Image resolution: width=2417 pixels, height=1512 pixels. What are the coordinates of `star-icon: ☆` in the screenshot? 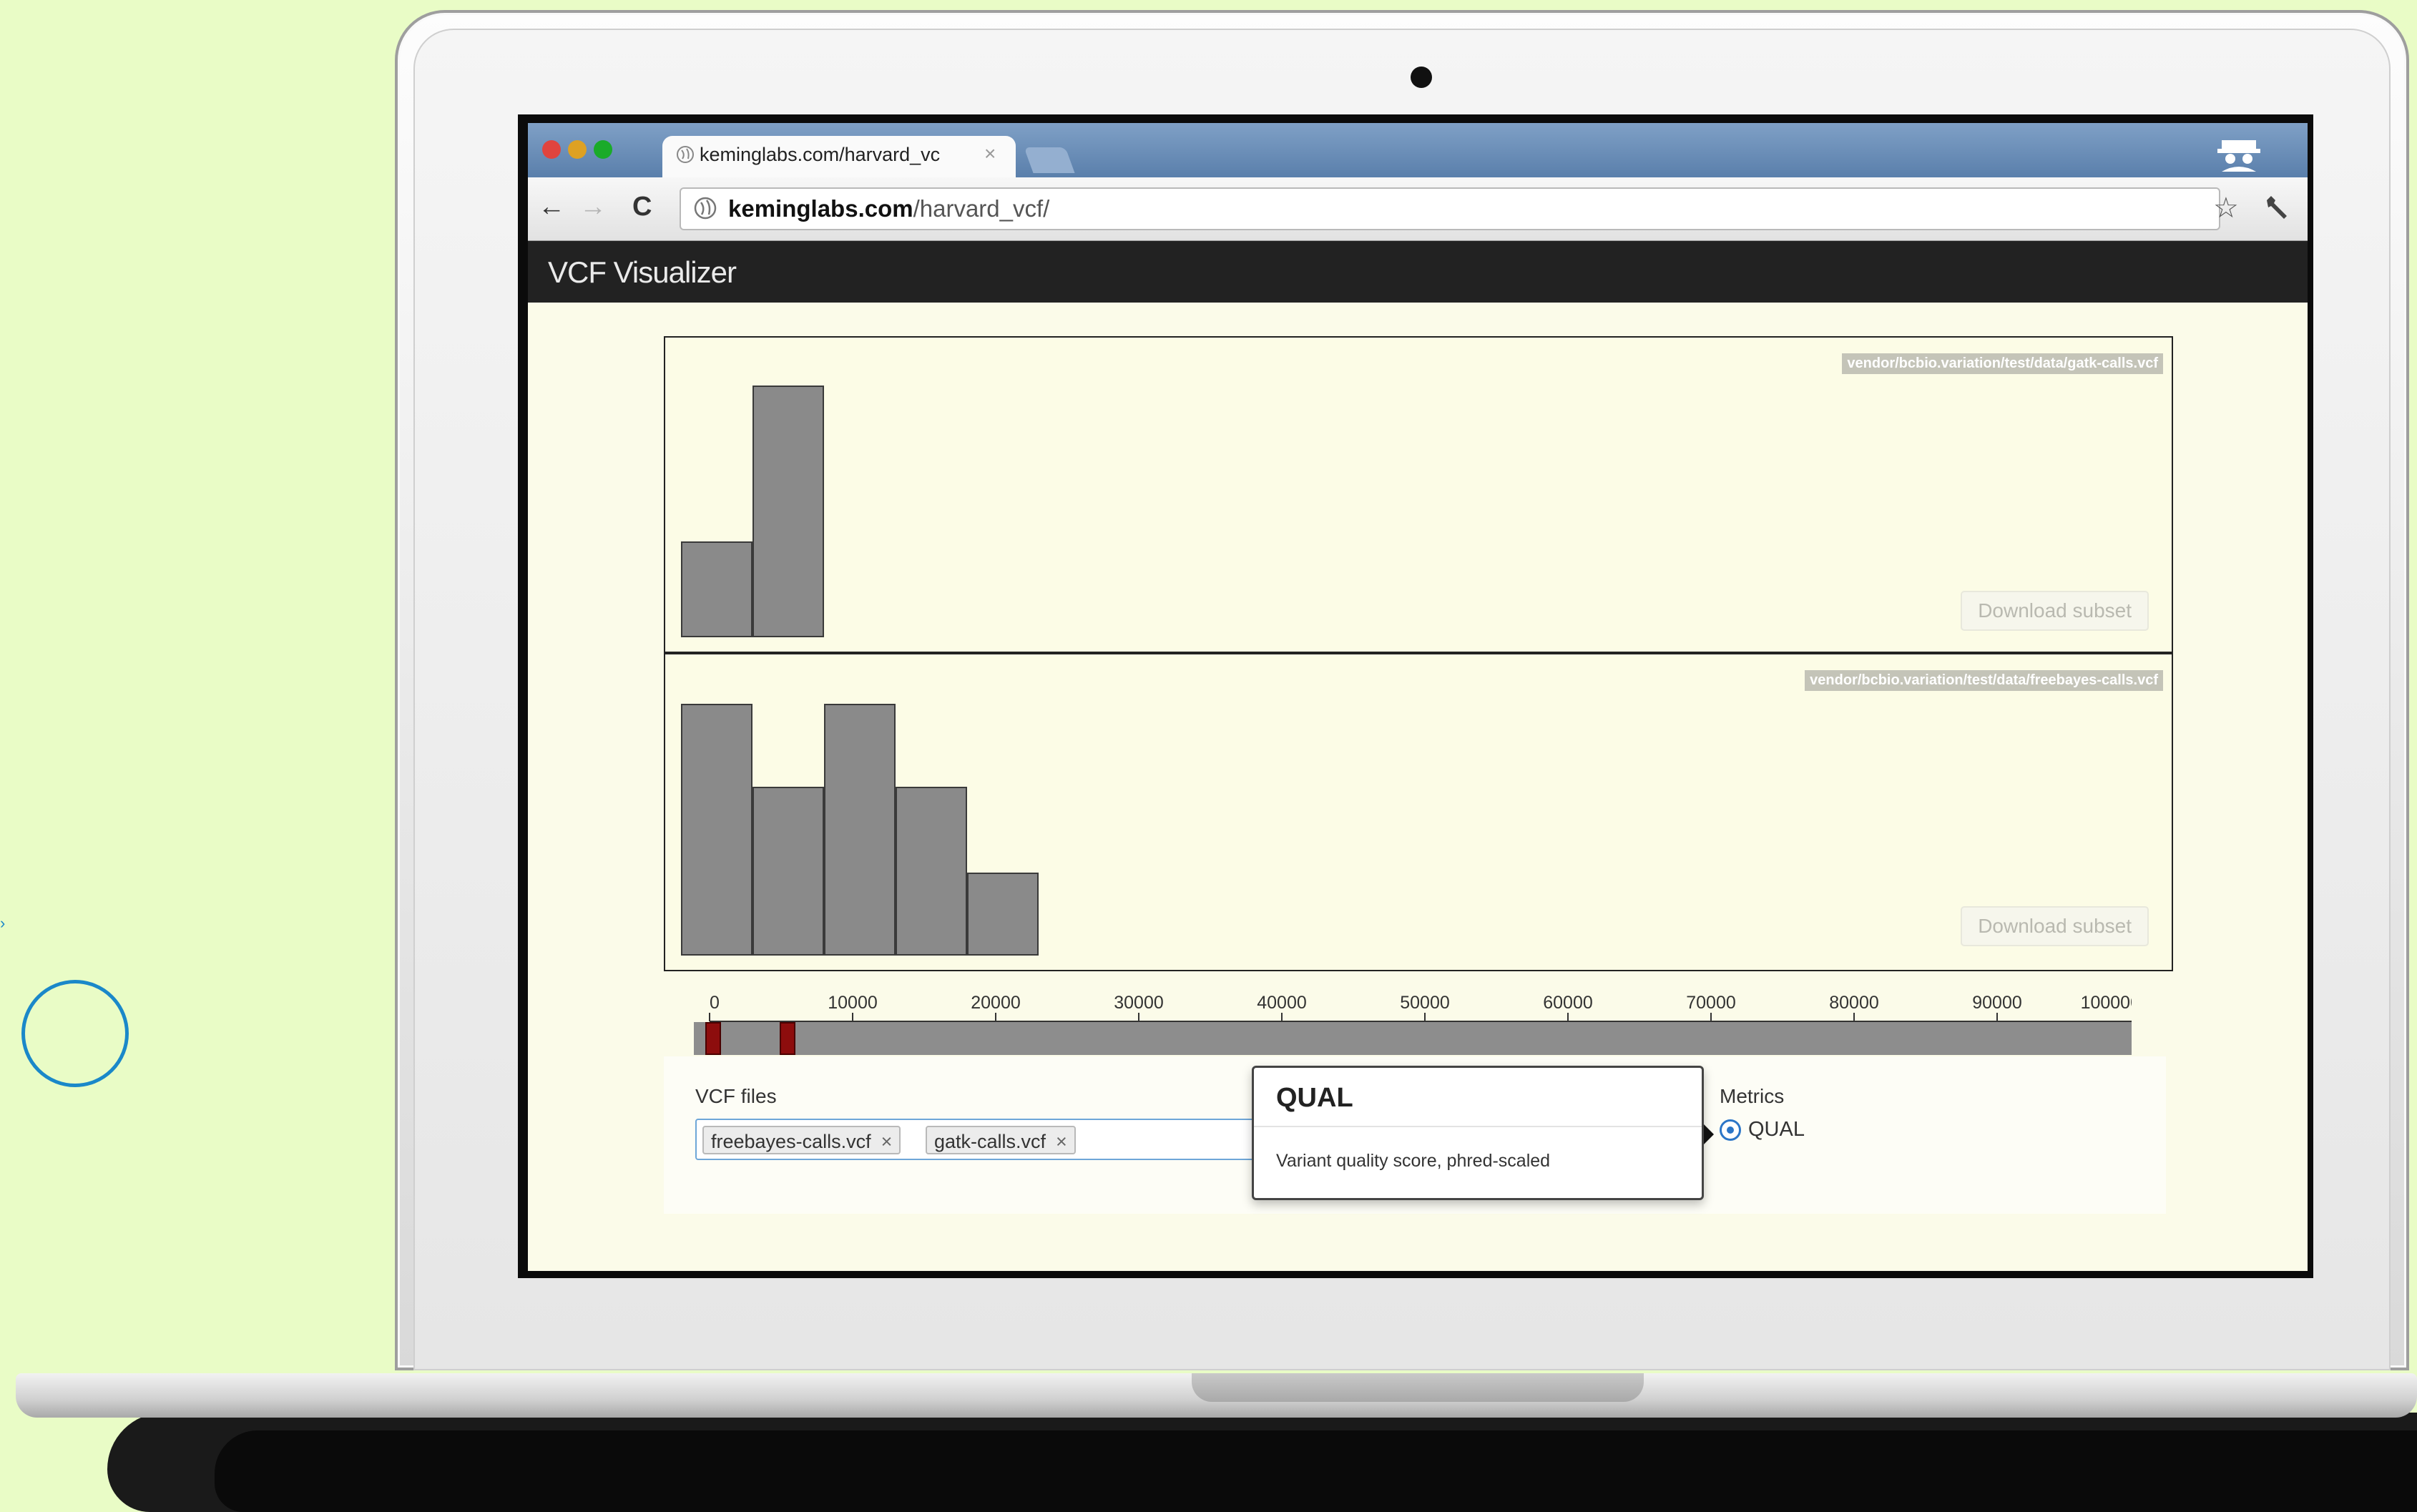 It's located at (2226, 209).